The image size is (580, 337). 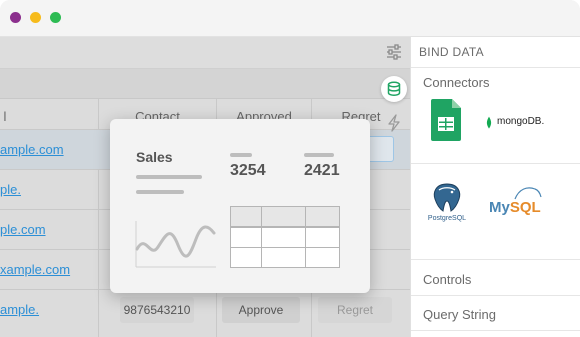 What do you see at coordinates (154, 157) in the screenshot?
I see `card-title: Sales` at bounding box center [154, 157].